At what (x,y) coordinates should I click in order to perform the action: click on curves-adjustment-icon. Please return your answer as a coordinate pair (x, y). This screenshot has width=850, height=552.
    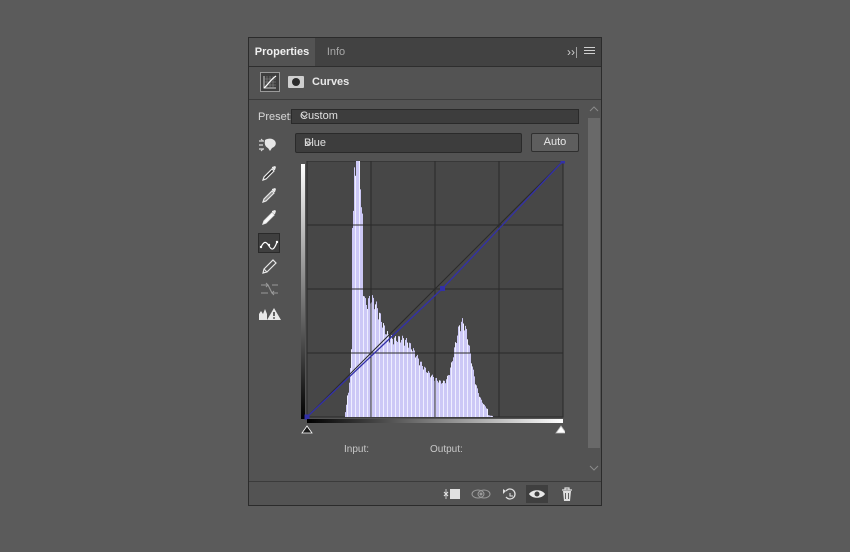
    Looking at the image, I should click on (270, 82).